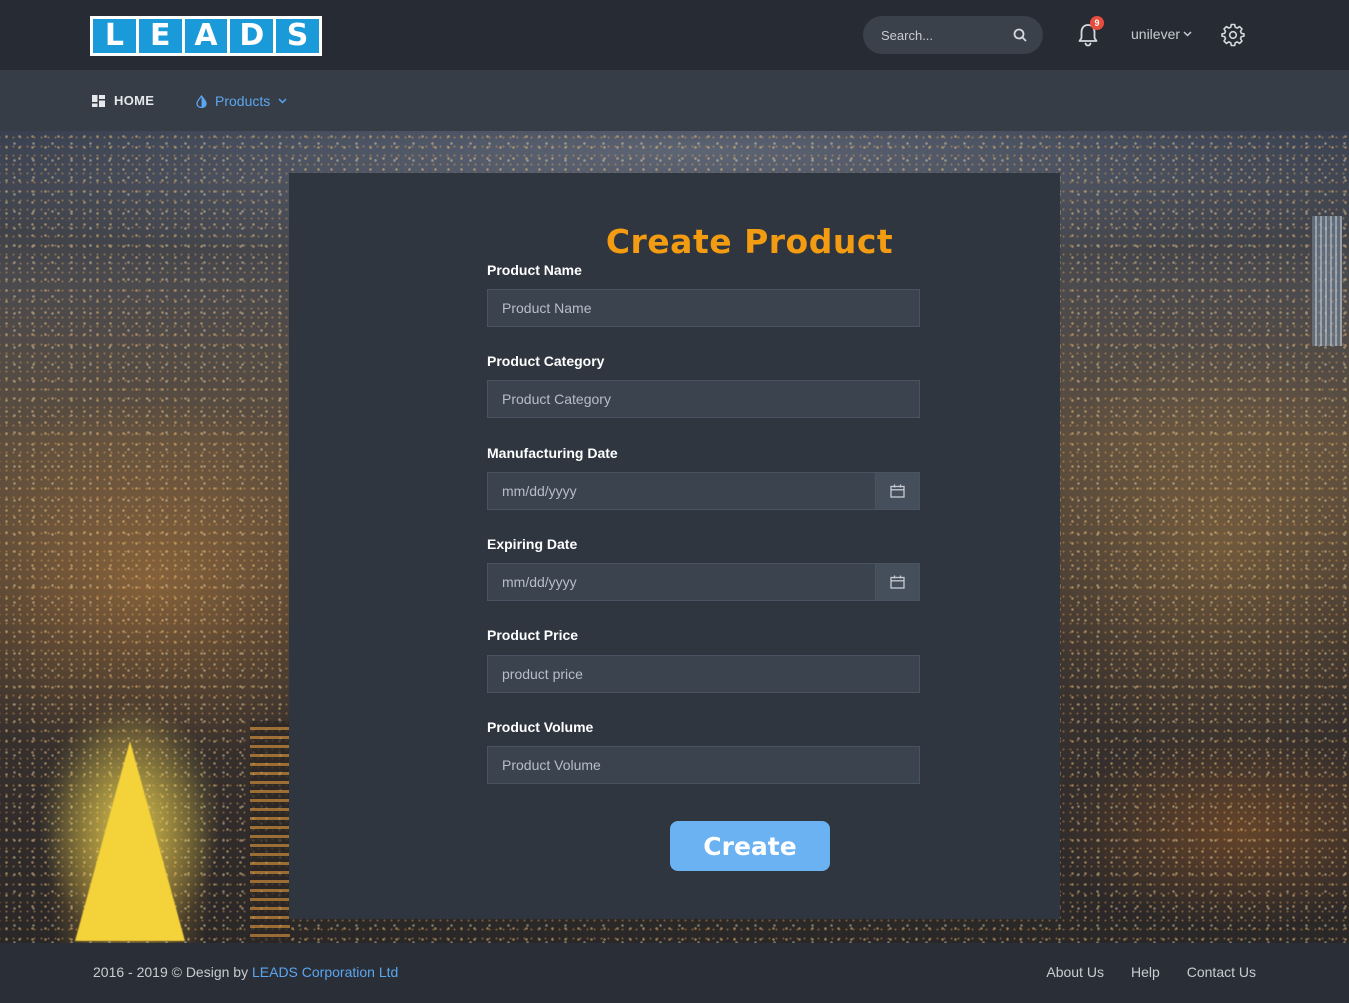 The height and width of the screenshot is (1003, 1349). I want to click on nav-item-products: Products, so click(241, 101).